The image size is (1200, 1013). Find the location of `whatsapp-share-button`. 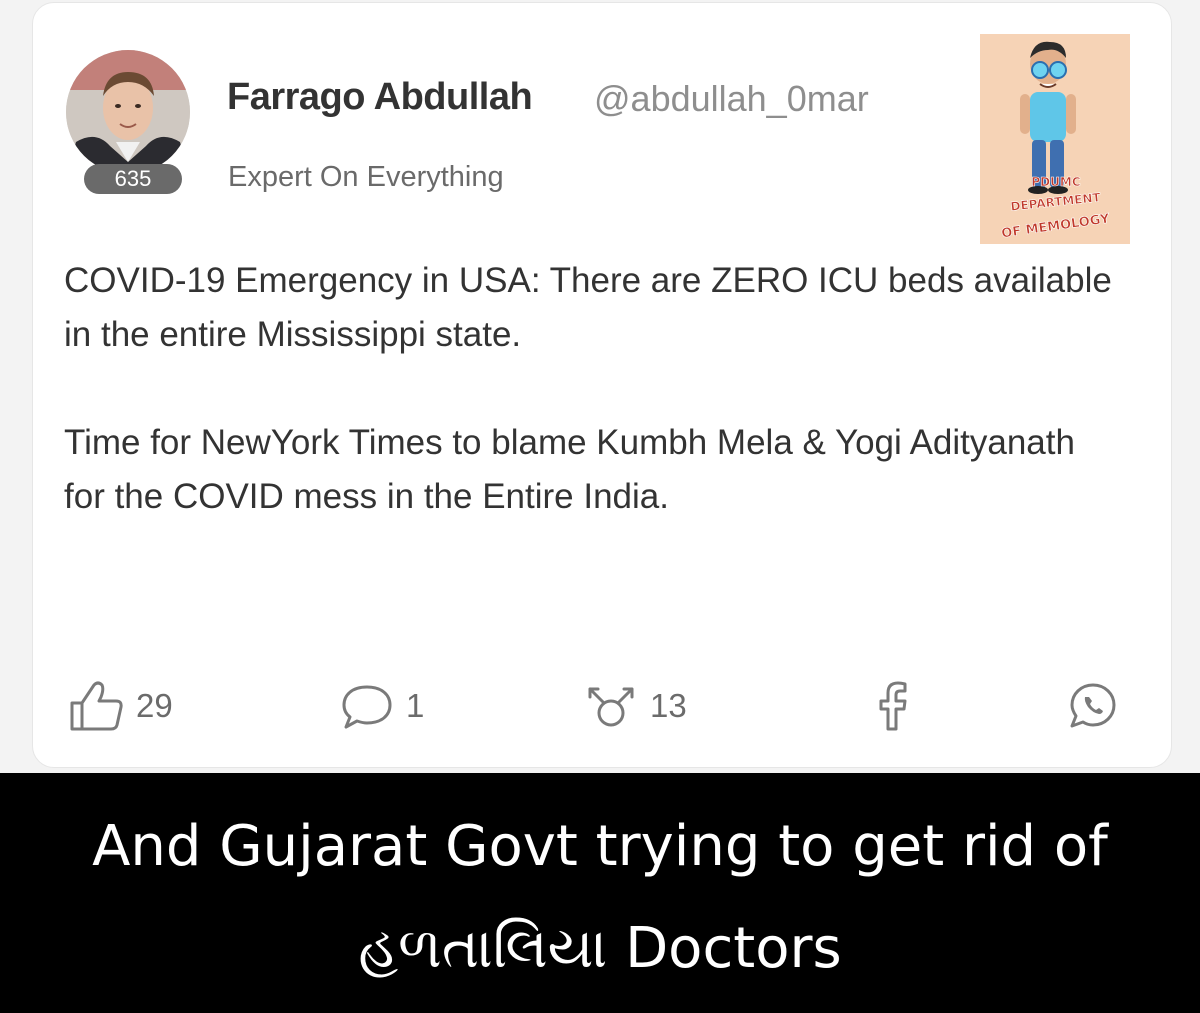

whatsapp-share-button is located at coordinates (1093, 706).